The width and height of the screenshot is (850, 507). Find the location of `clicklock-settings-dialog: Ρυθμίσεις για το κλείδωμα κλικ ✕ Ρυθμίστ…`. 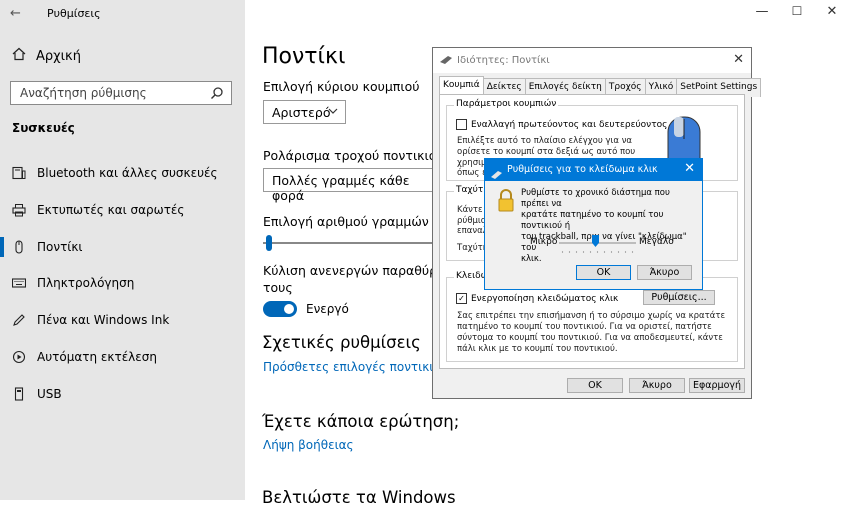

clicklock-settings-dialog: Ρυθμίσεις για το κλείδωμα κλικ ✕ Ρυθμίστ… is located at coordinates (593, 224).